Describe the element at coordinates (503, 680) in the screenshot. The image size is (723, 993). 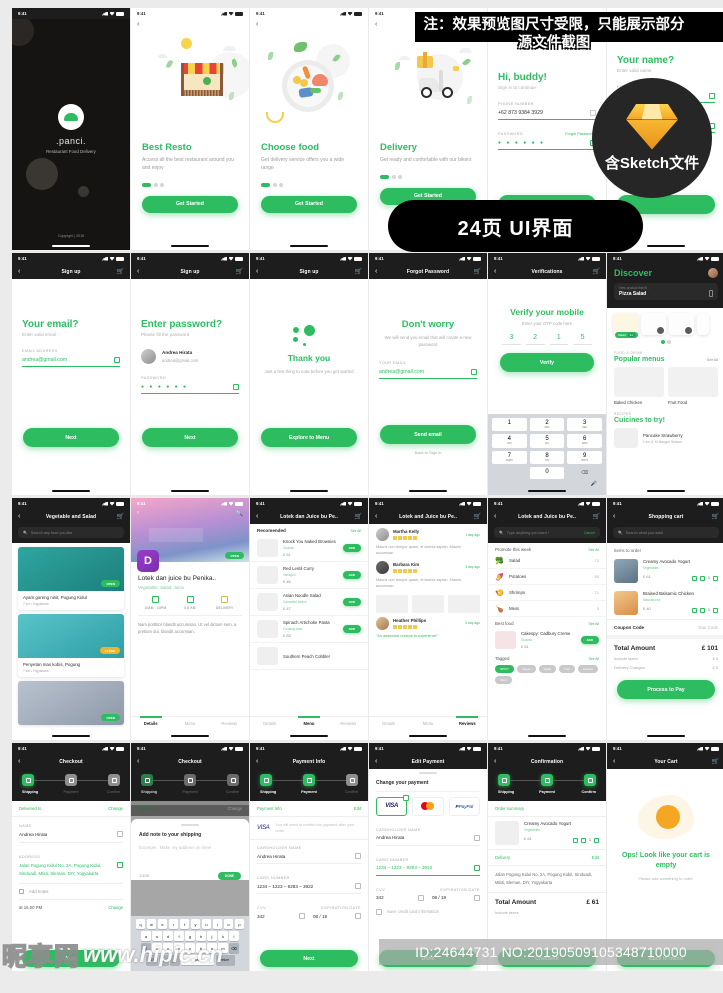
I see `tag-chip: Meat` at that location.